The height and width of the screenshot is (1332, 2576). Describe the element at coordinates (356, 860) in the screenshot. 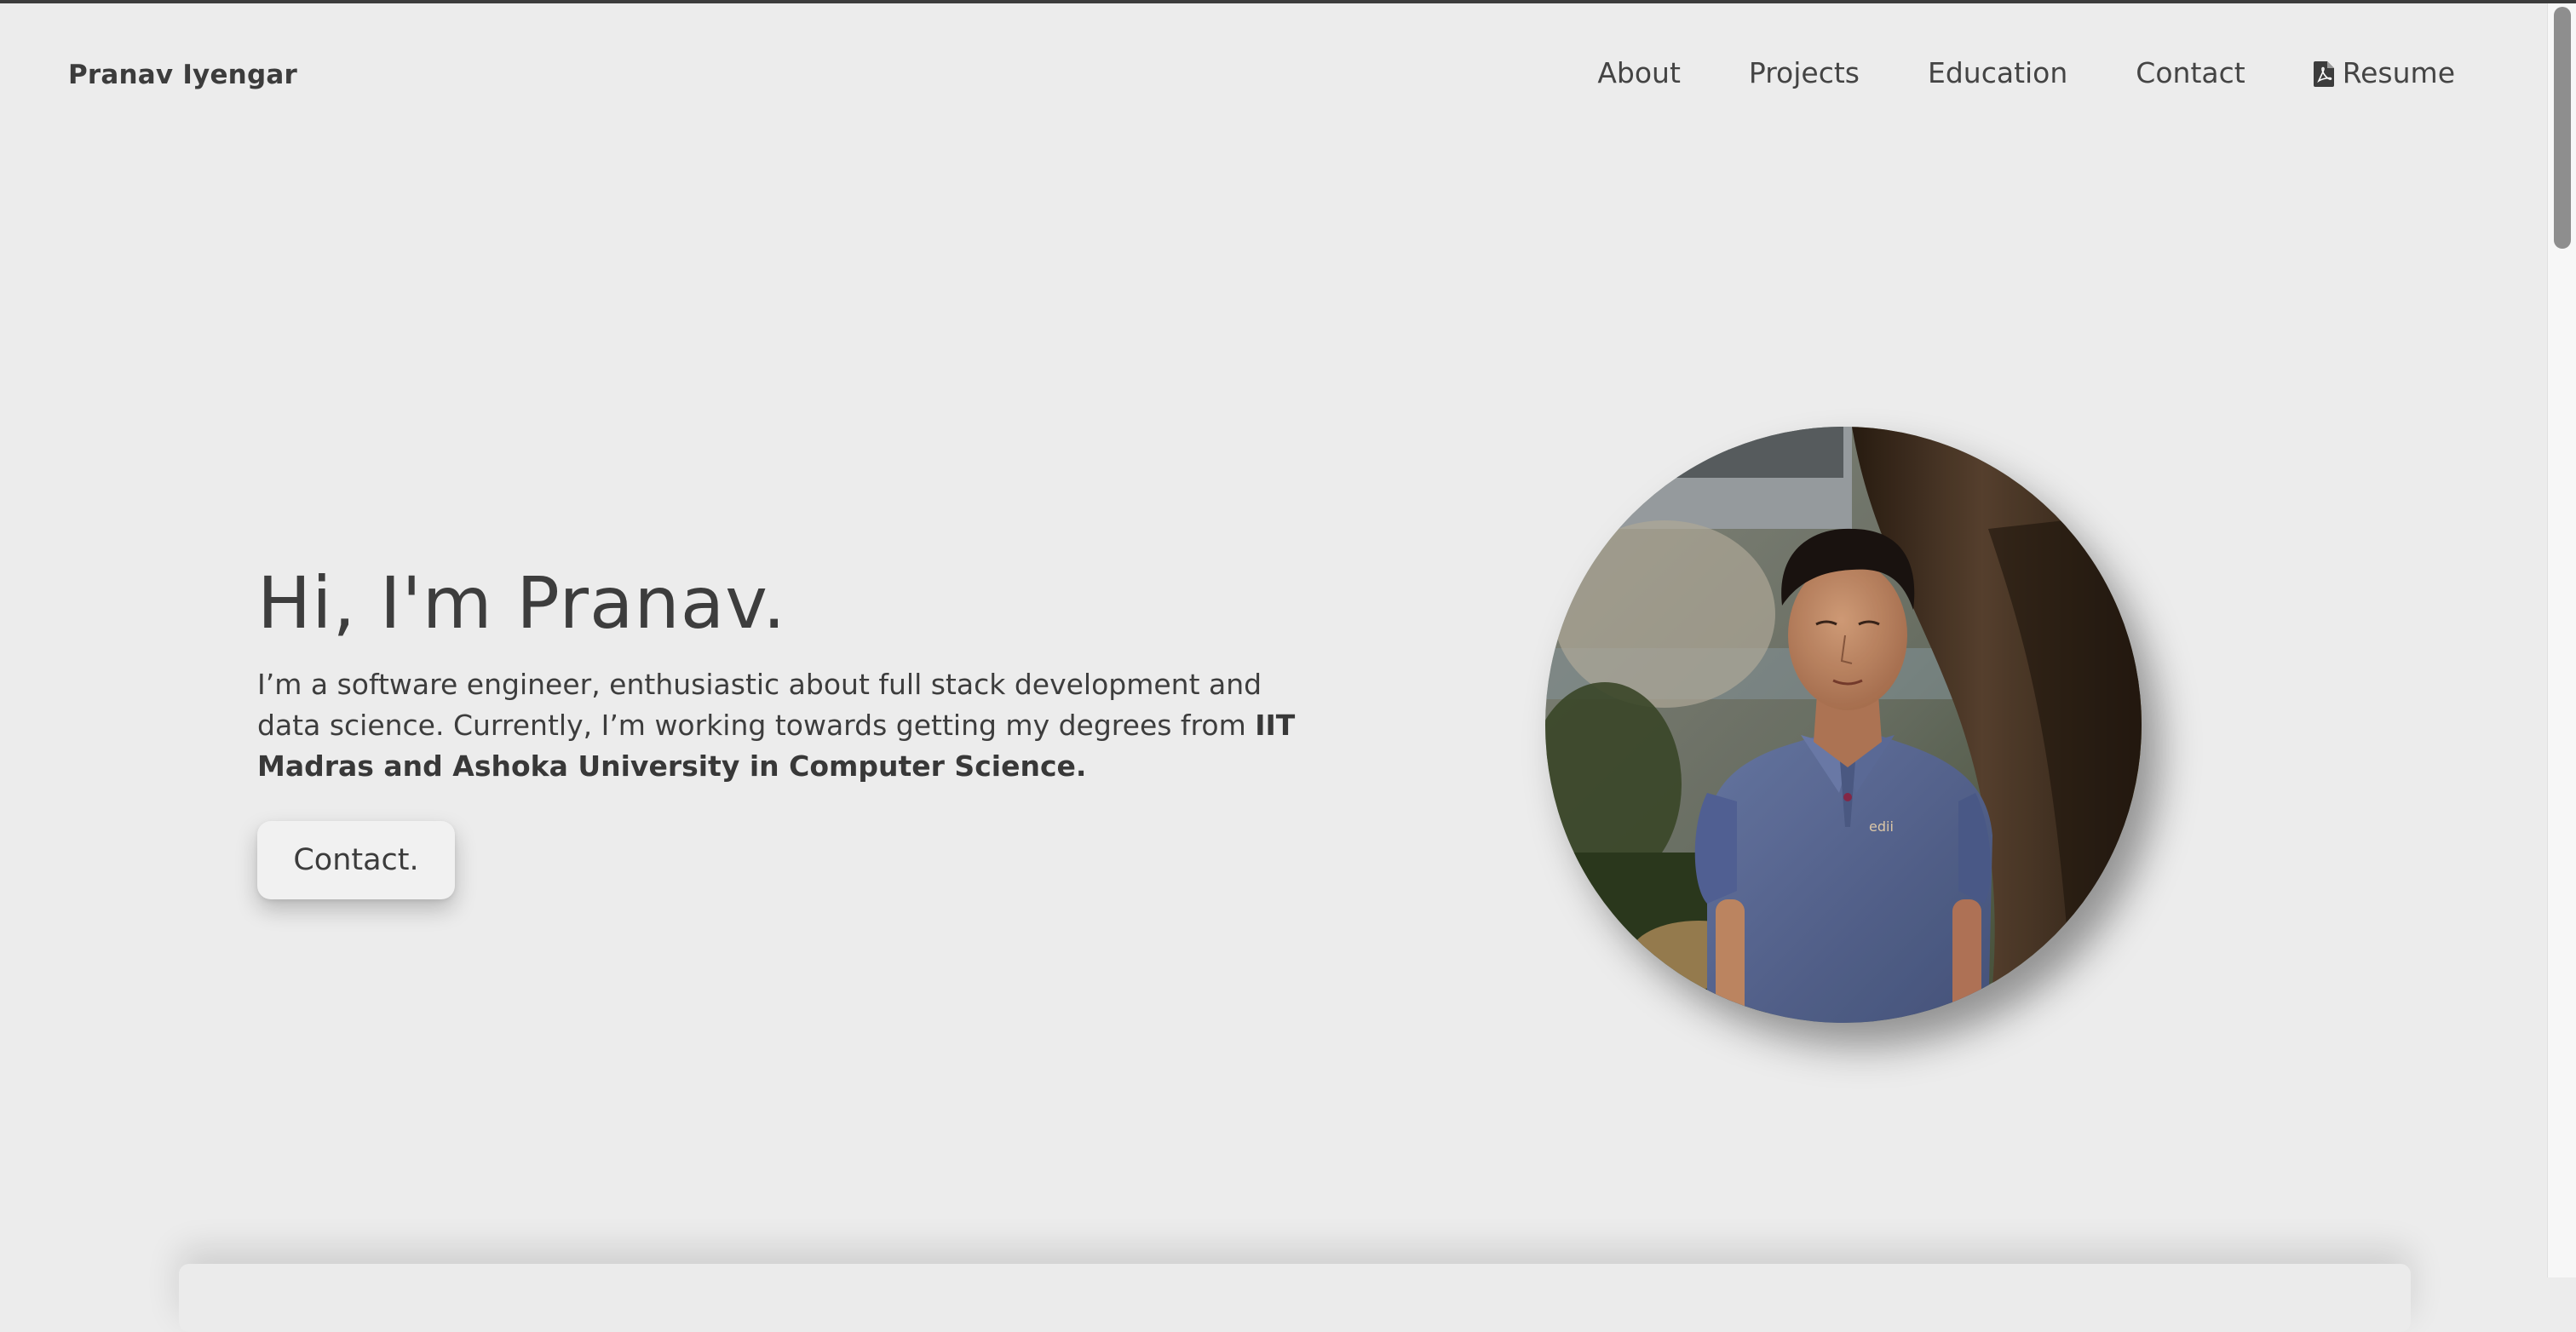

I see `contact-button: Contact.` at that location.